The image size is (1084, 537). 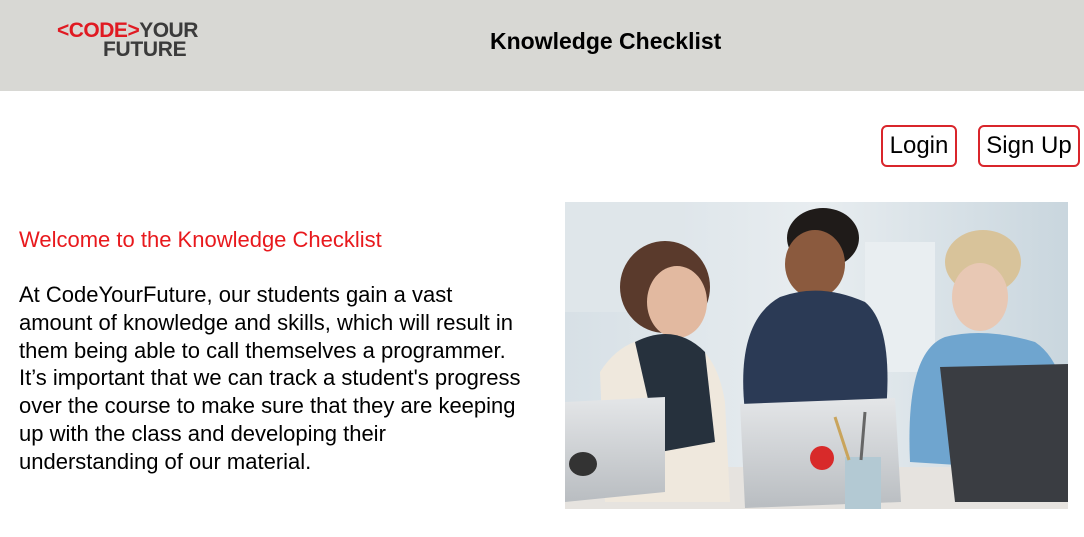 I want to click on logo-future: FUTURE, so click(x=145, y=49).